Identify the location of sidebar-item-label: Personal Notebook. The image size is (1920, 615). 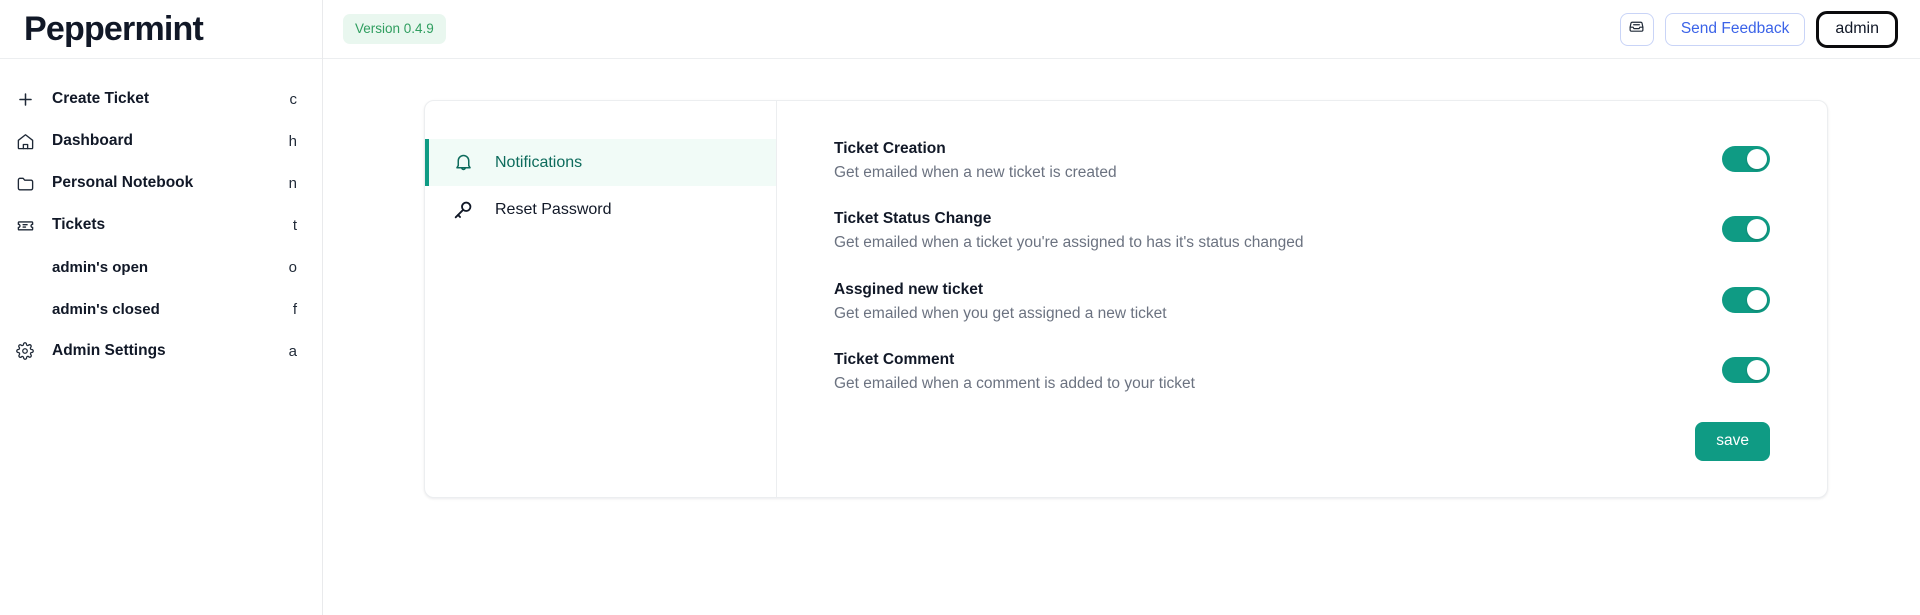
(123, 182).